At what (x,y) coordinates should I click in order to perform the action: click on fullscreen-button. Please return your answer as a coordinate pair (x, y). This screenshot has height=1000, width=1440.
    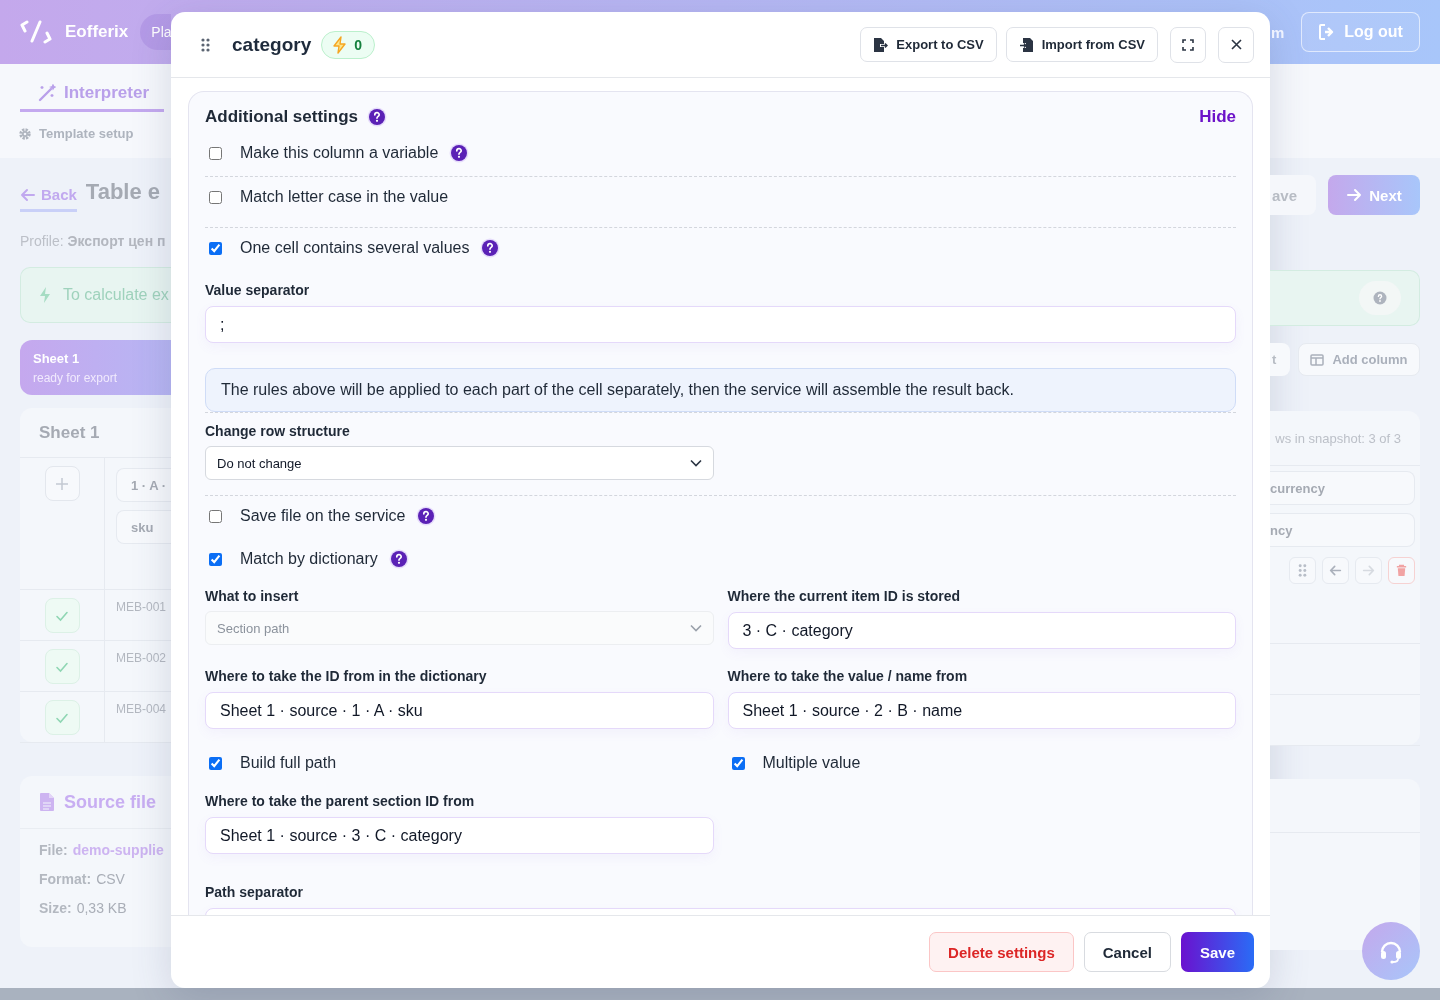
    Looking at the image, I should click on (1188, 44).